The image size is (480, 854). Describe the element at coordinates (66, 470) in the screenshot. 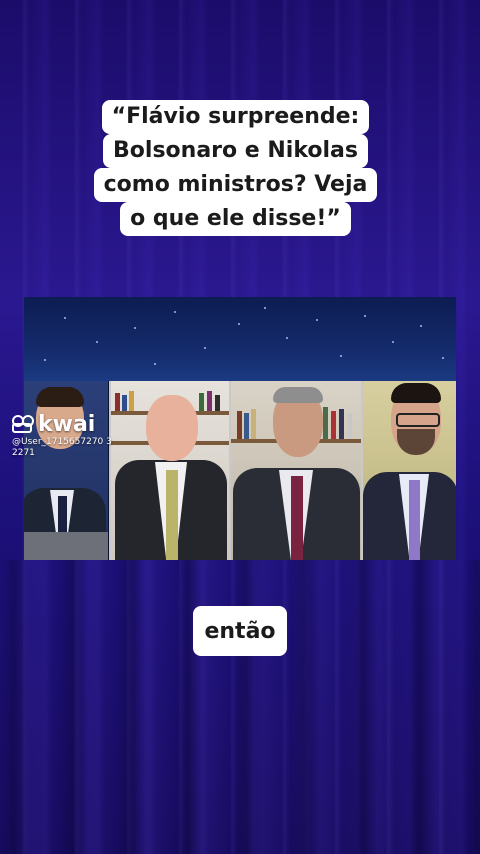

I see `video-panel-anchor` at that location.